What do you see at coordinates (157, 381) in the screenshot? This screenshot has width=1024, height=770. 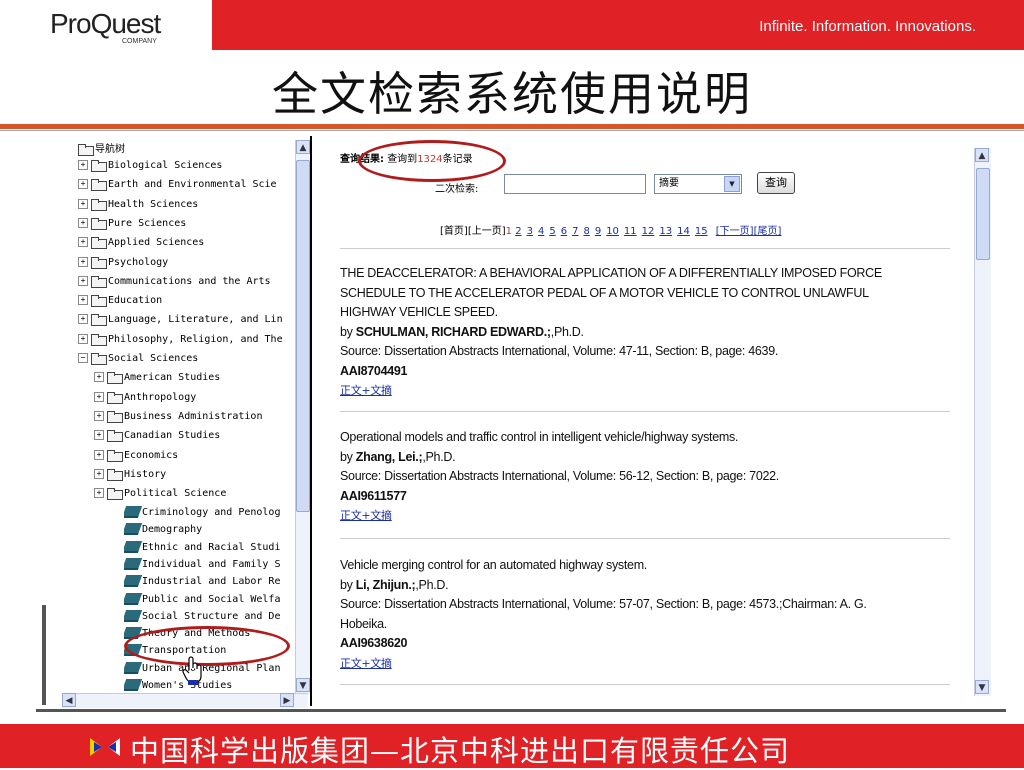 I see `tree-item: + American Studies` at bounding box center [157, 381].